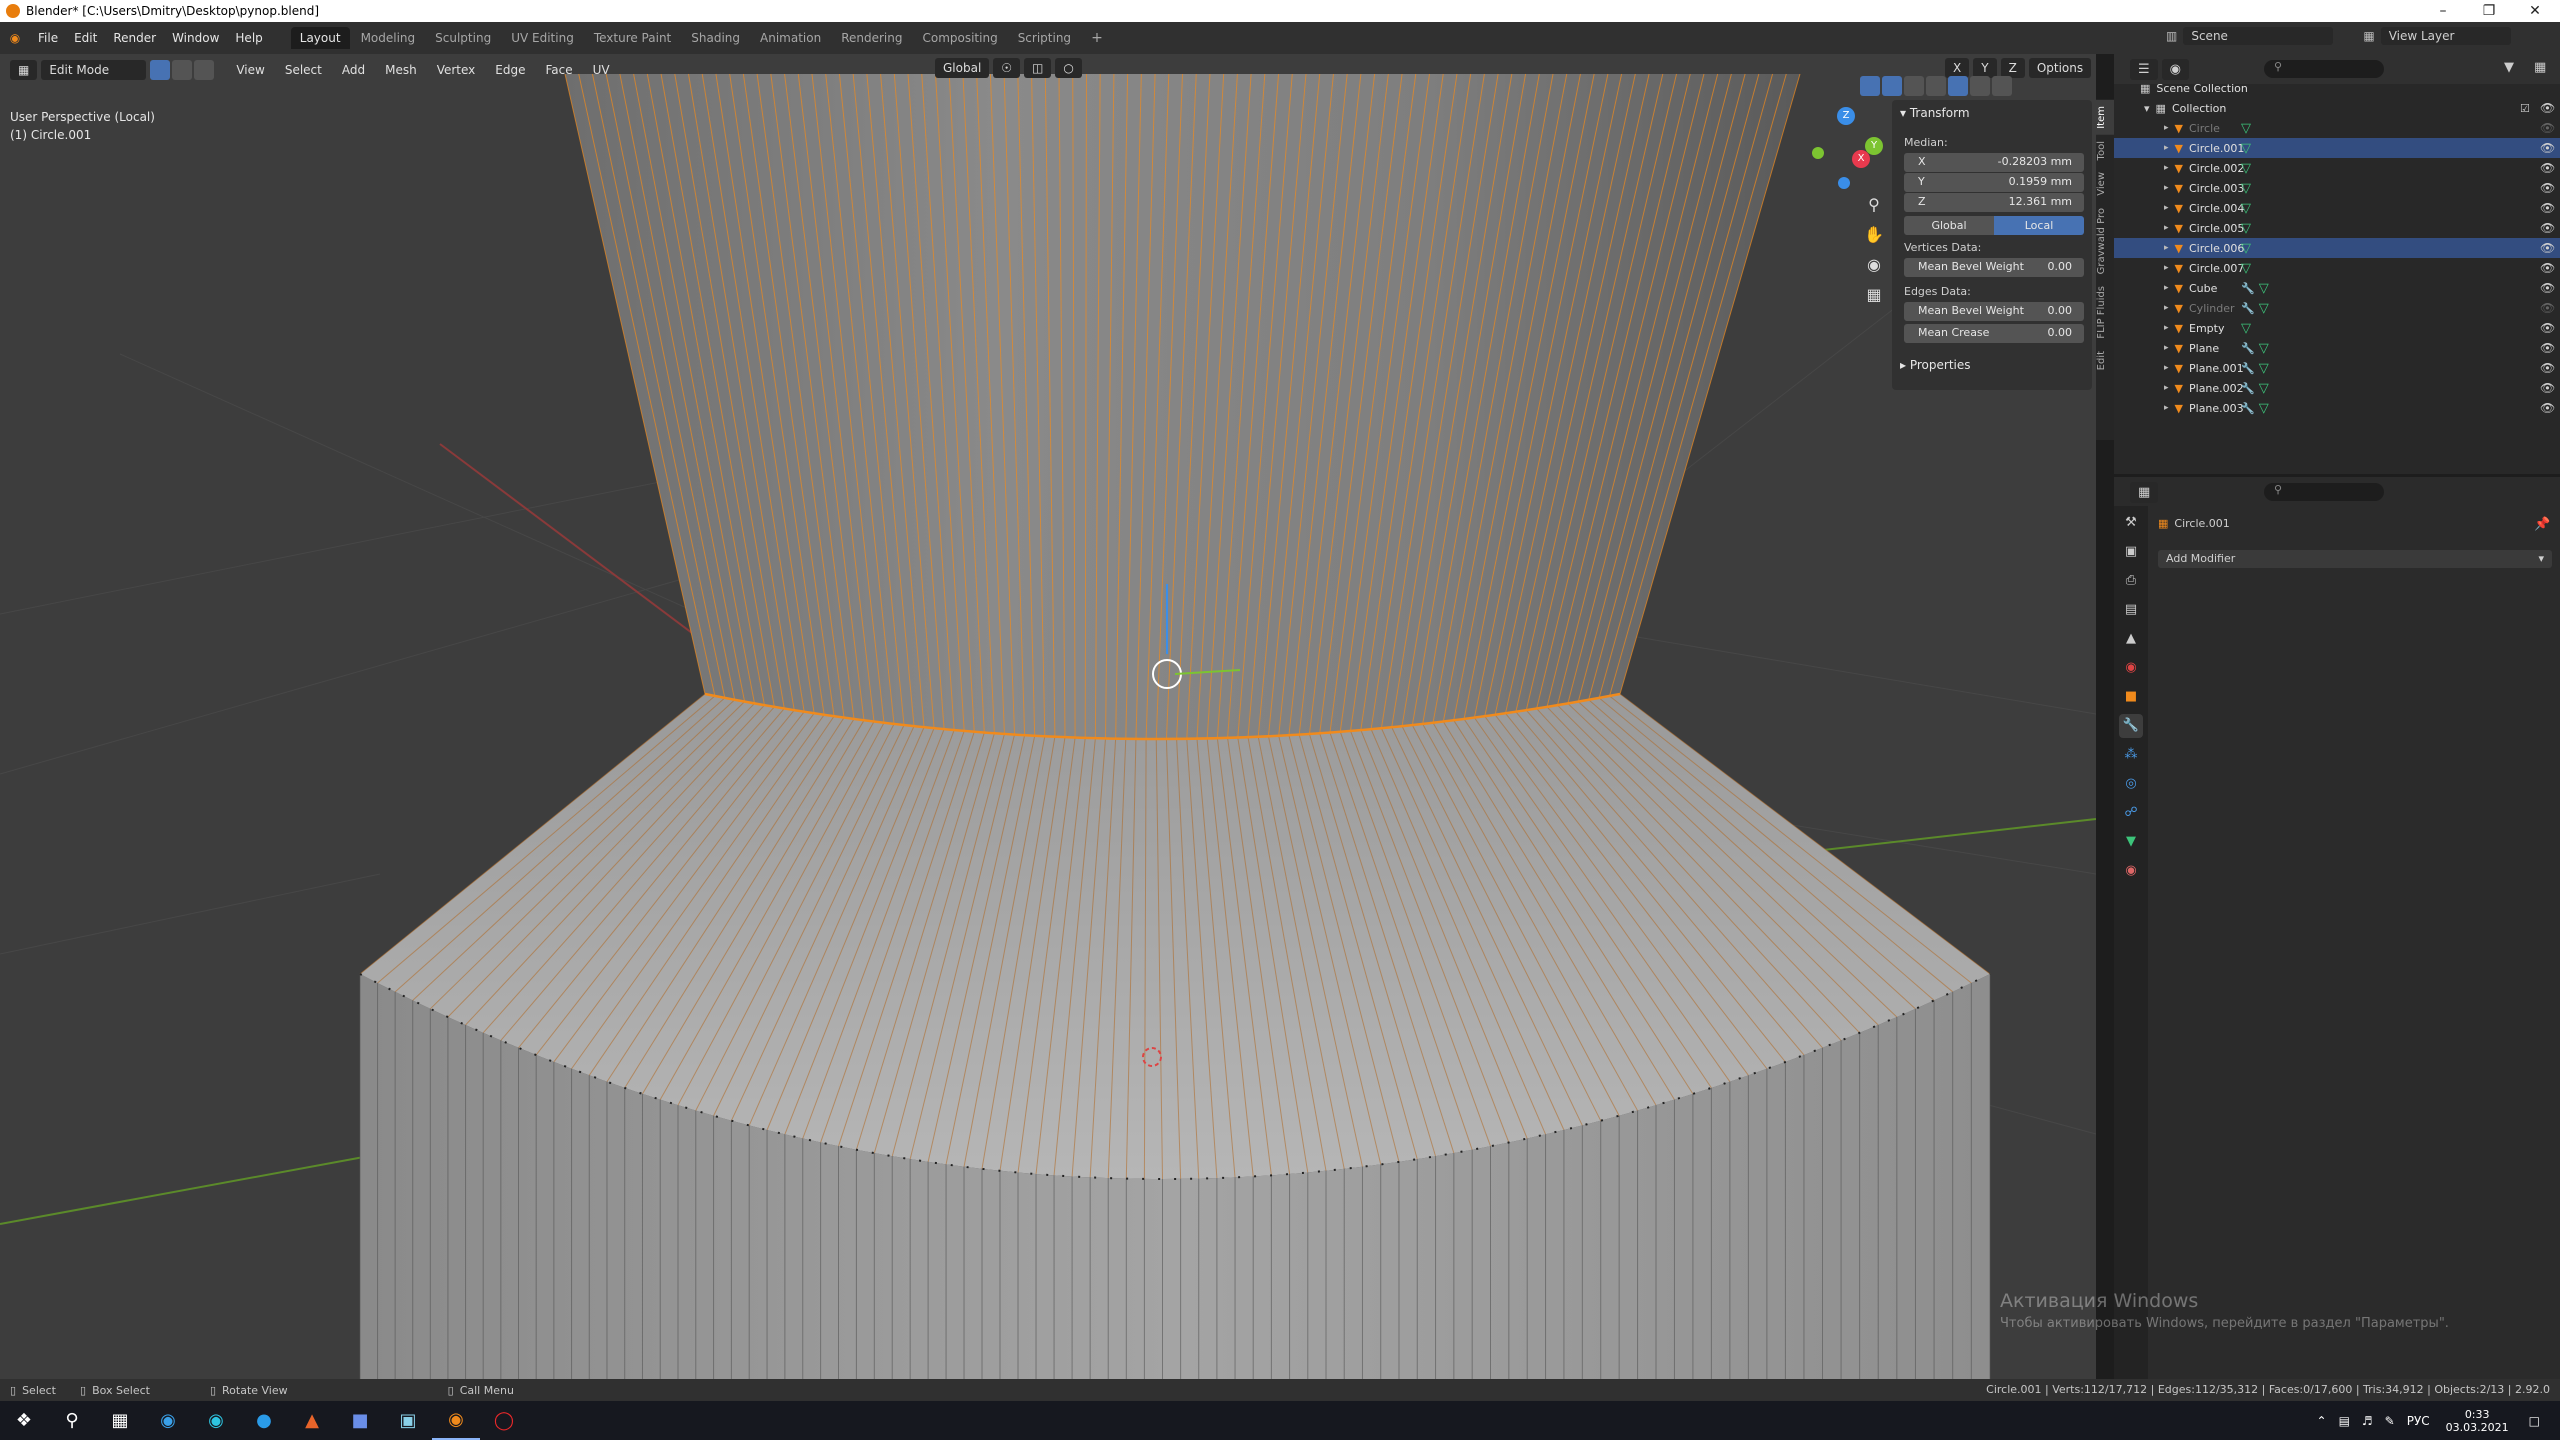 Image resolution: width=2560 pixels, height=1440 pixels. I want to click on outliner-item: ▸ ▼ Circle.002 ▽ 👁, so click(2337, 168).